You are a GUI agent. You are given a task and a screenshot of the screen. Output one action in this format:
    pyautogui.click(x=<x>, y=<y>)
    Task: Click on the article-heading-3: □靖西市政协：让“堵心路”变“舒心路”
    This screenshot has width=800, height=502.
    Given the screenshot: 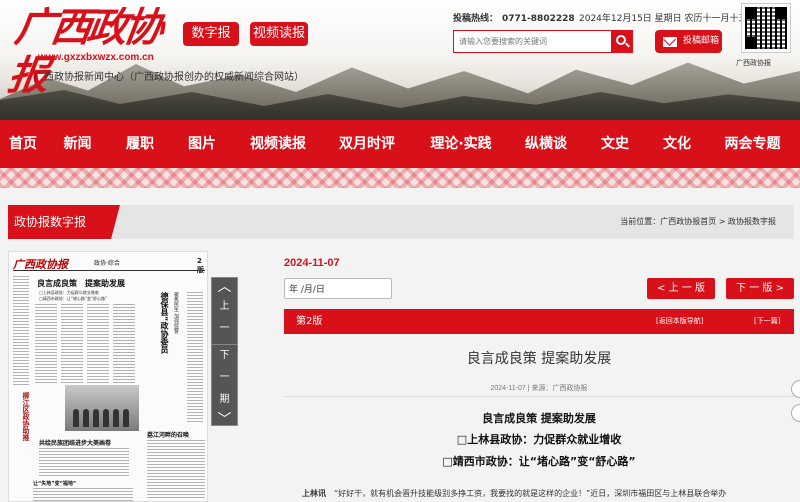 What is the action you would take?
    pyautogui.click(x=539, y=461)
    